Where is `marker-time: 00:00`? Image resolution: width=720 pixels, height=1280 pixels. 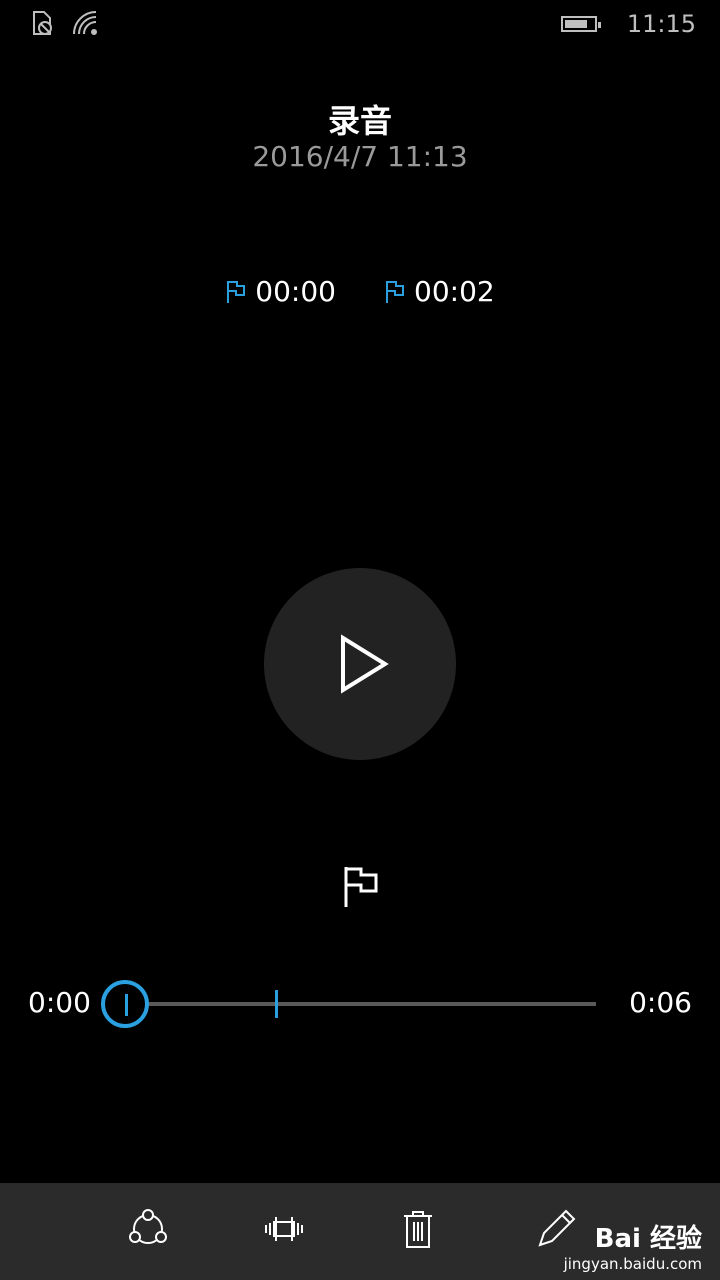 marker-time: 00:00 is located at coordinates (295, 291).